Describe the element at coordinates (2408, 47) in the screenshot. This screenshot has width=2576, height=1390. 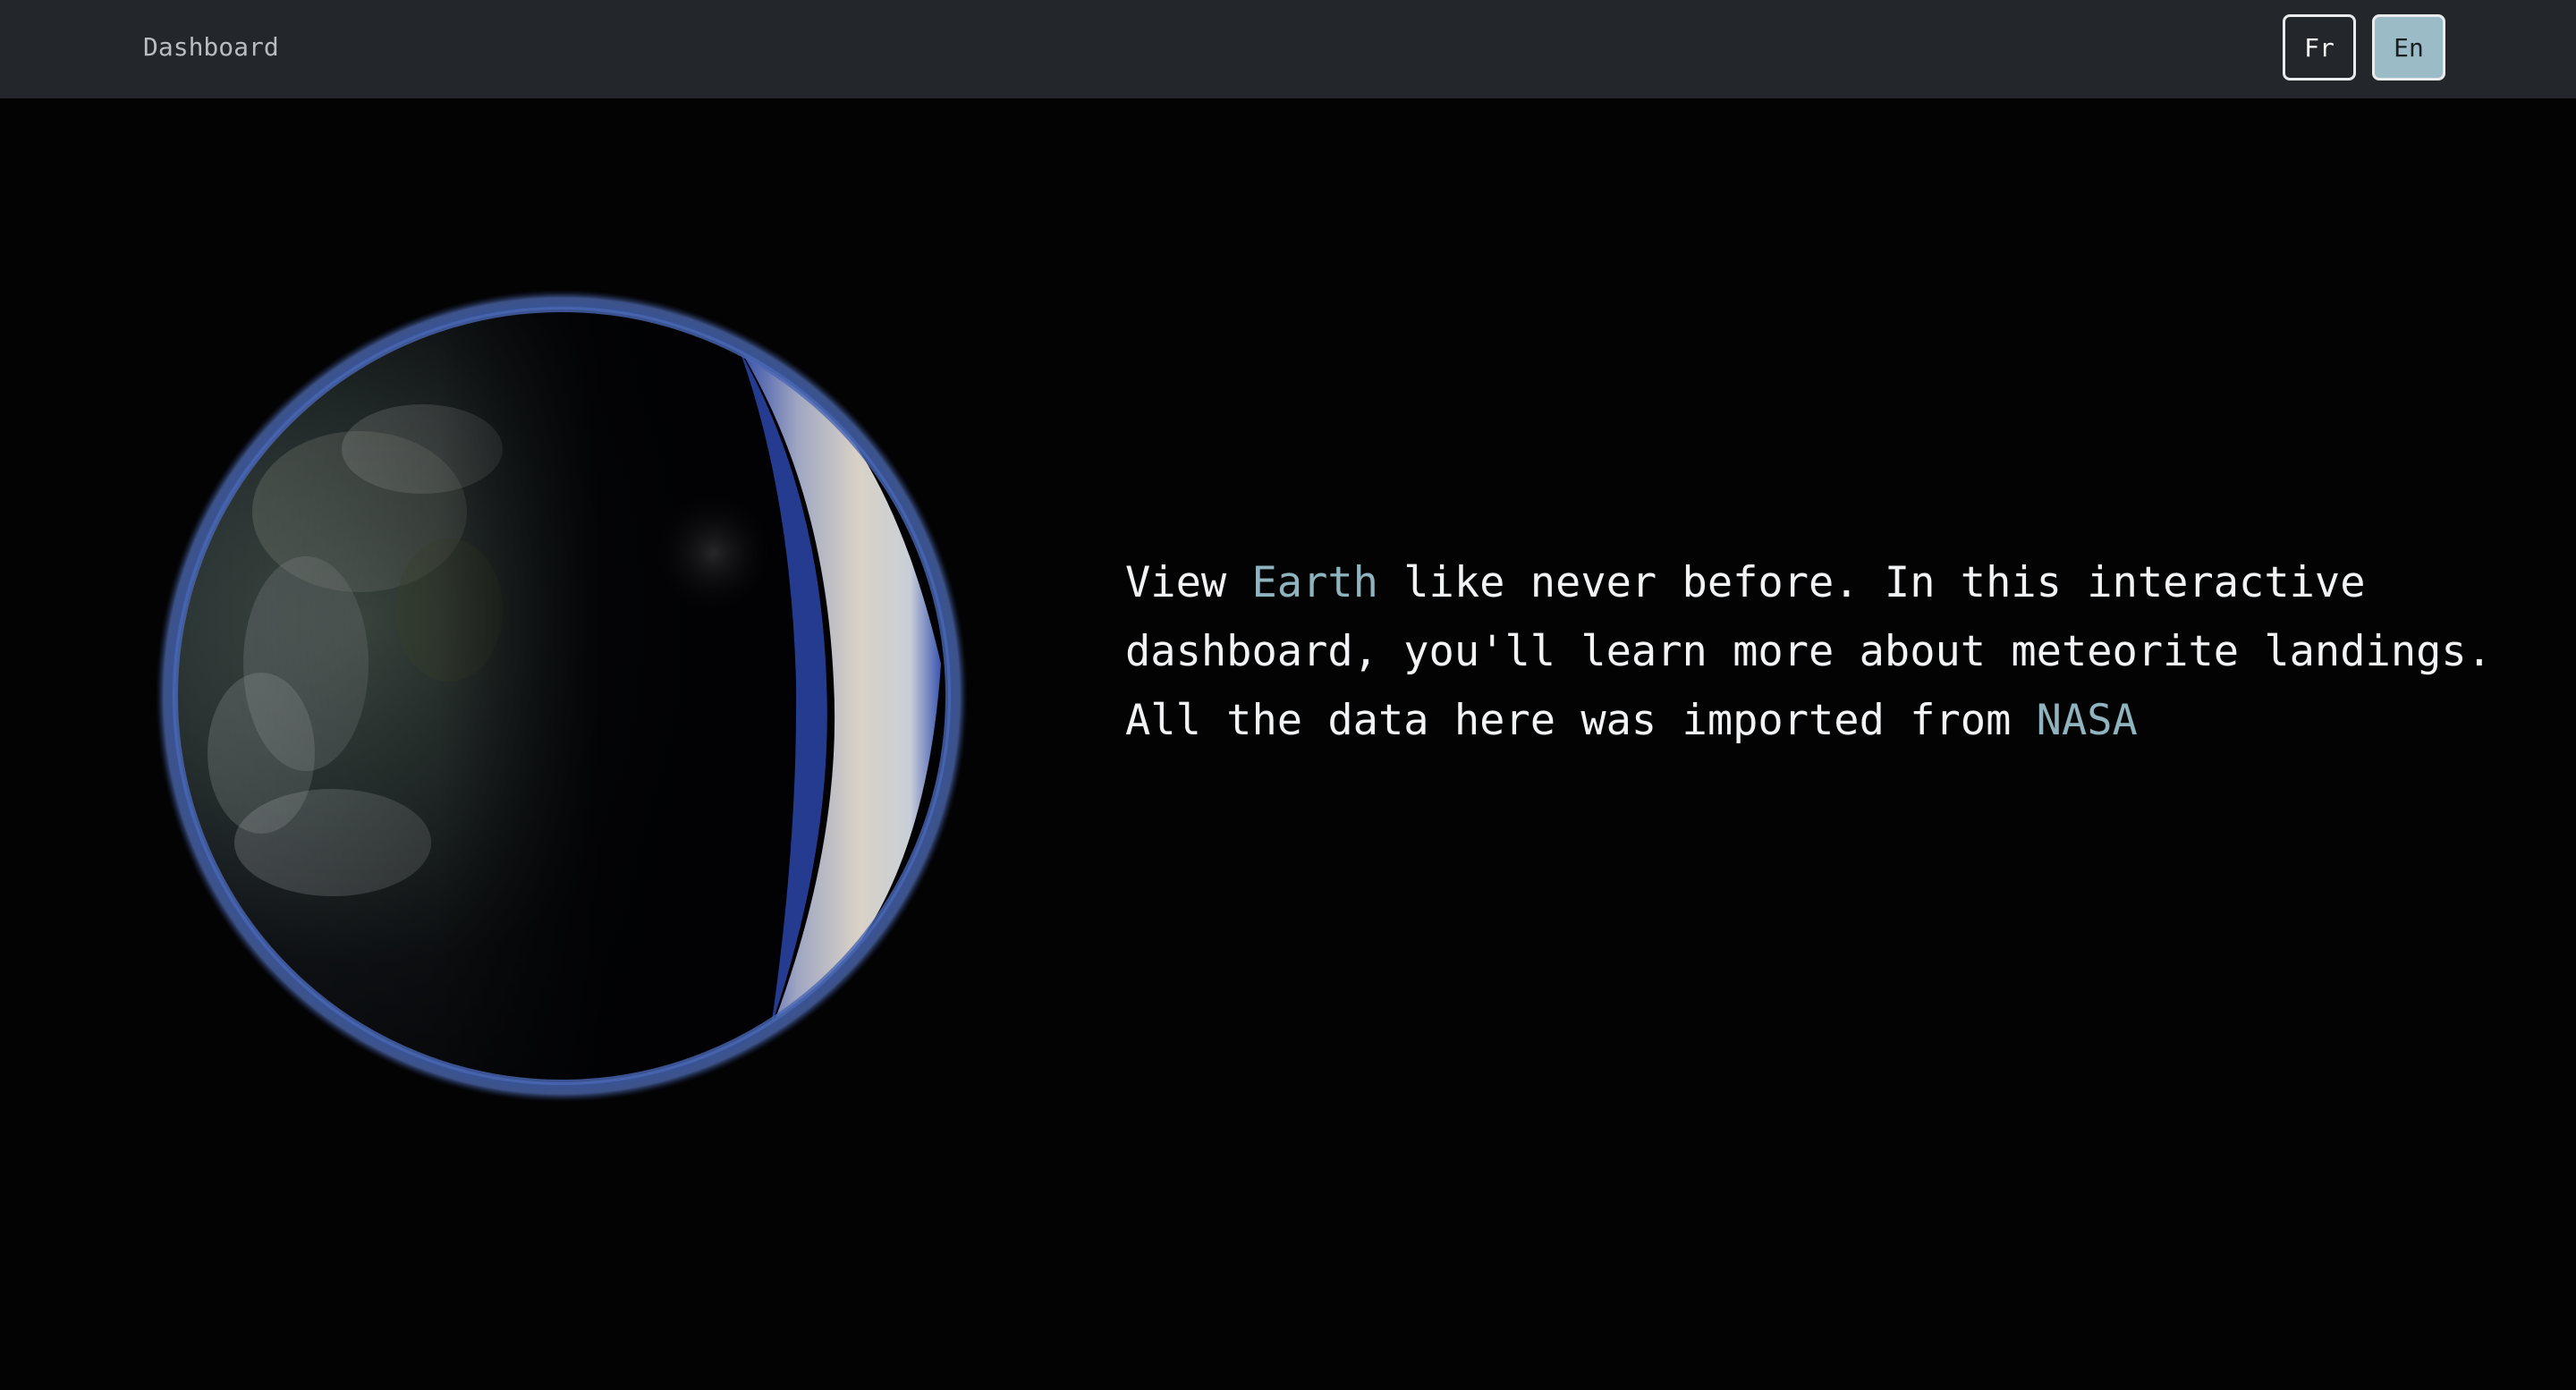
I see `language-button-en: En` at that location.